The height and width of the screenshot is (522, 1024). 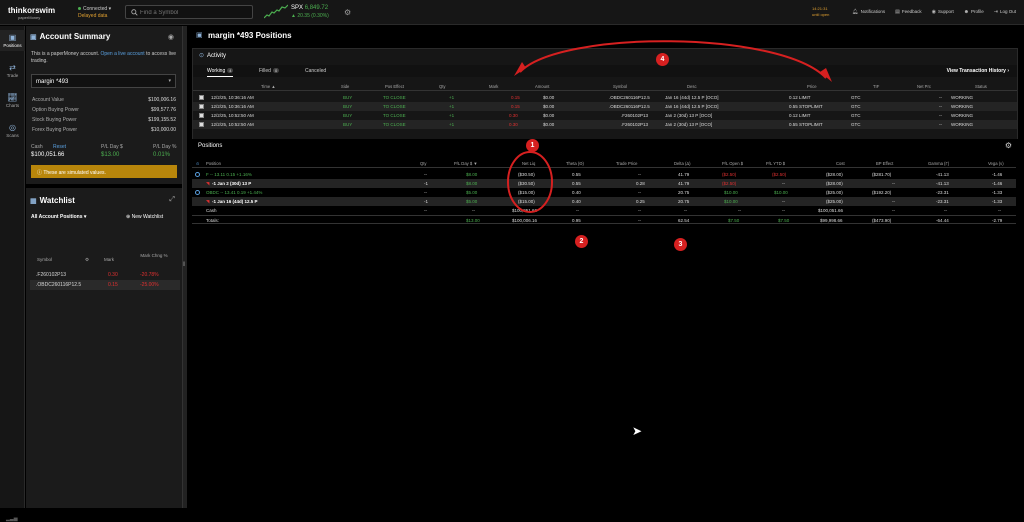 I want to click on signal-bars-icon: ▂▃▅, so click(x=12, y=519).